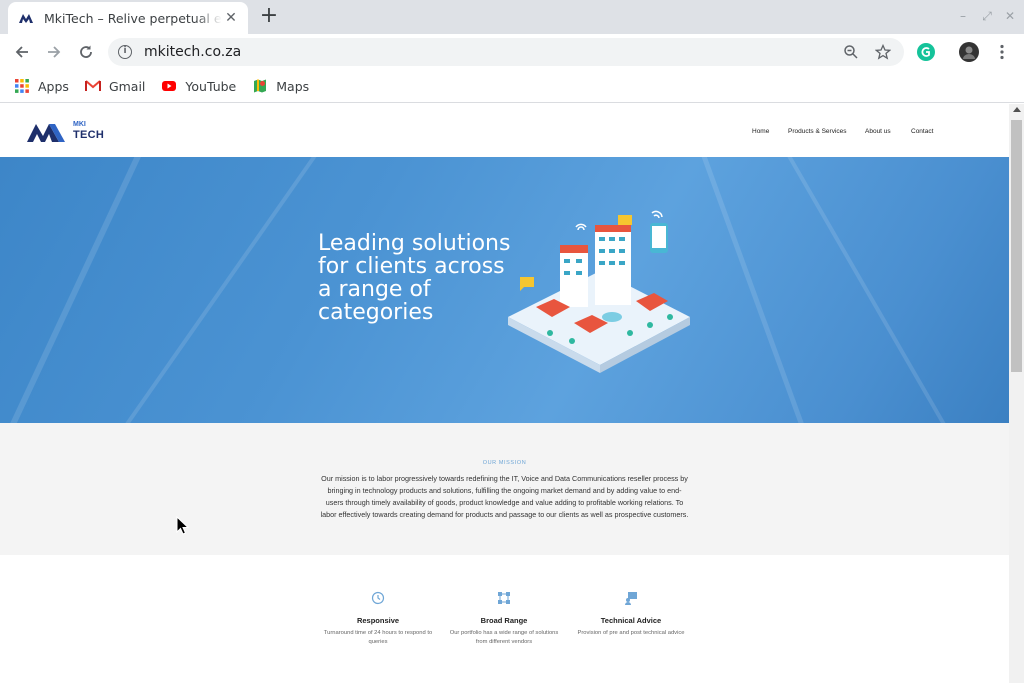 The width and height of the screenshot is (1024, 683). Describe the element at coordinates (127, 86) in the screenshot. I see `bookmark-label: Gmail` at that location.